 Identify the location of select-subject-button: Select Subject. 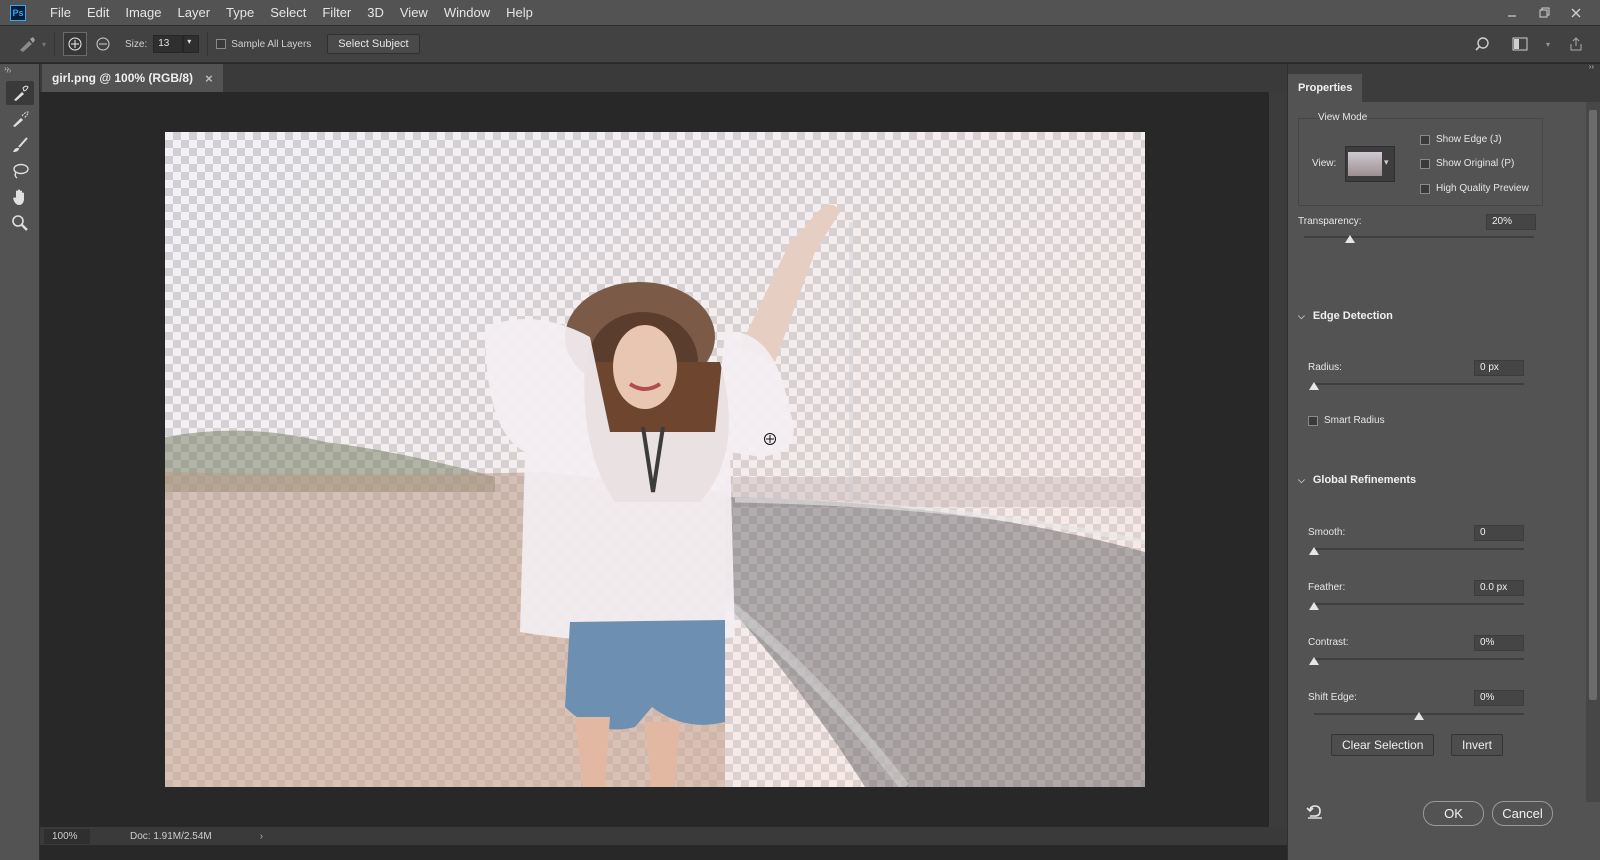
(373, 44).